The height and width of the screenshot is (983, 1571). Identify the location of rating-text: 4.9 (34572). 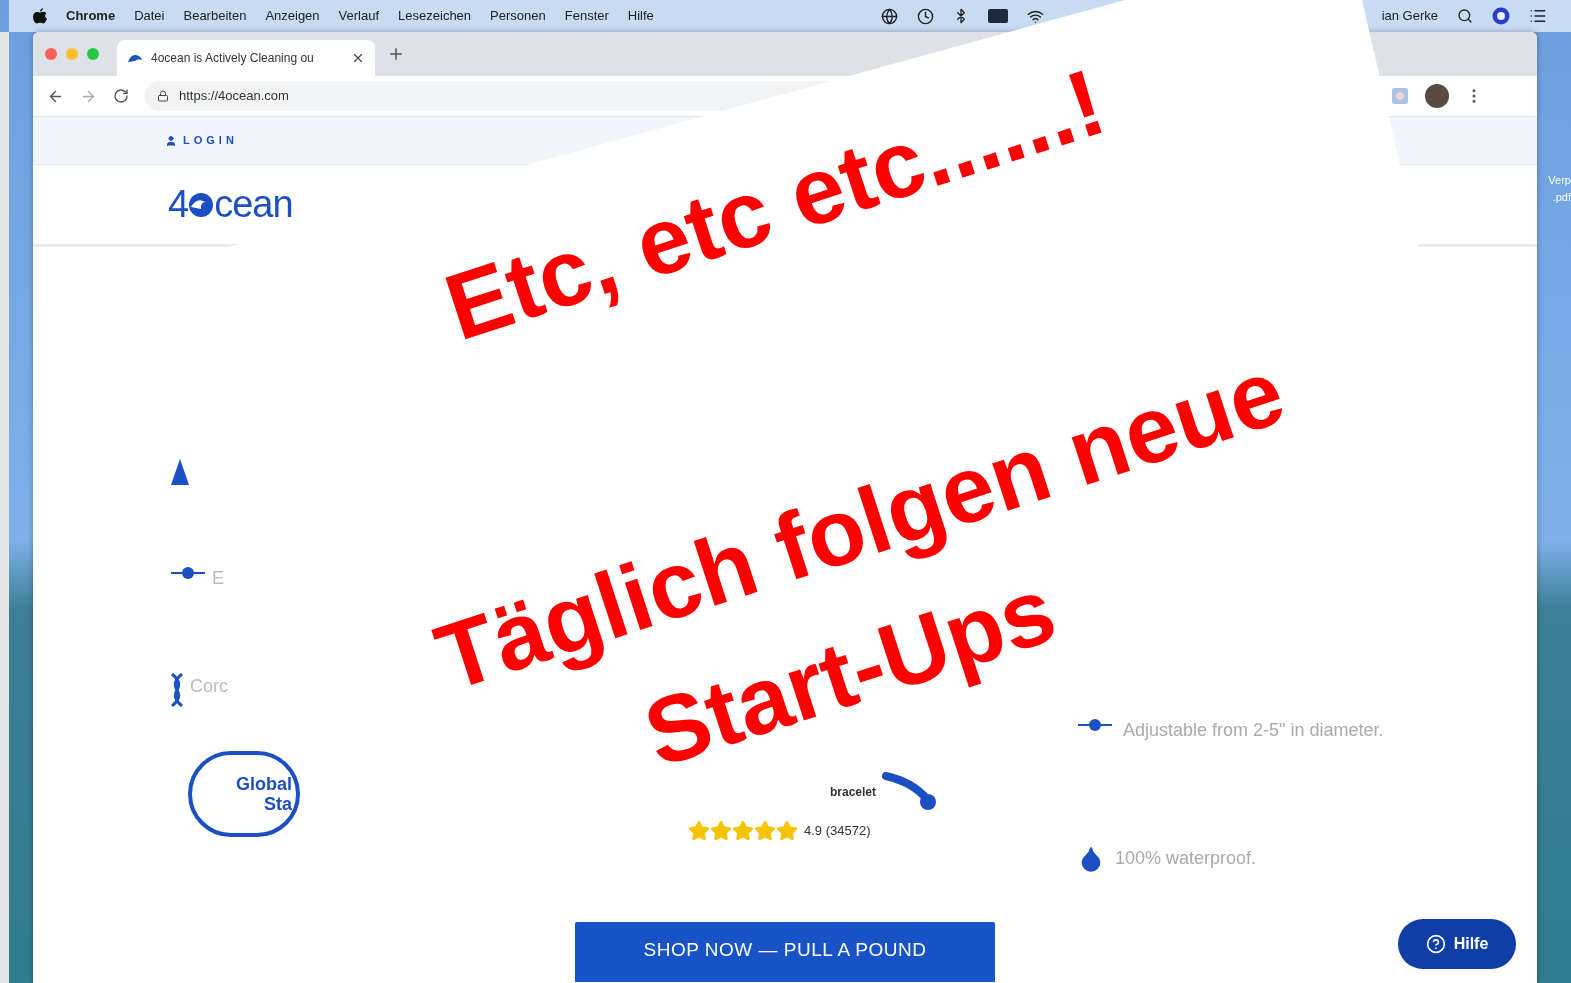
(837, 831).